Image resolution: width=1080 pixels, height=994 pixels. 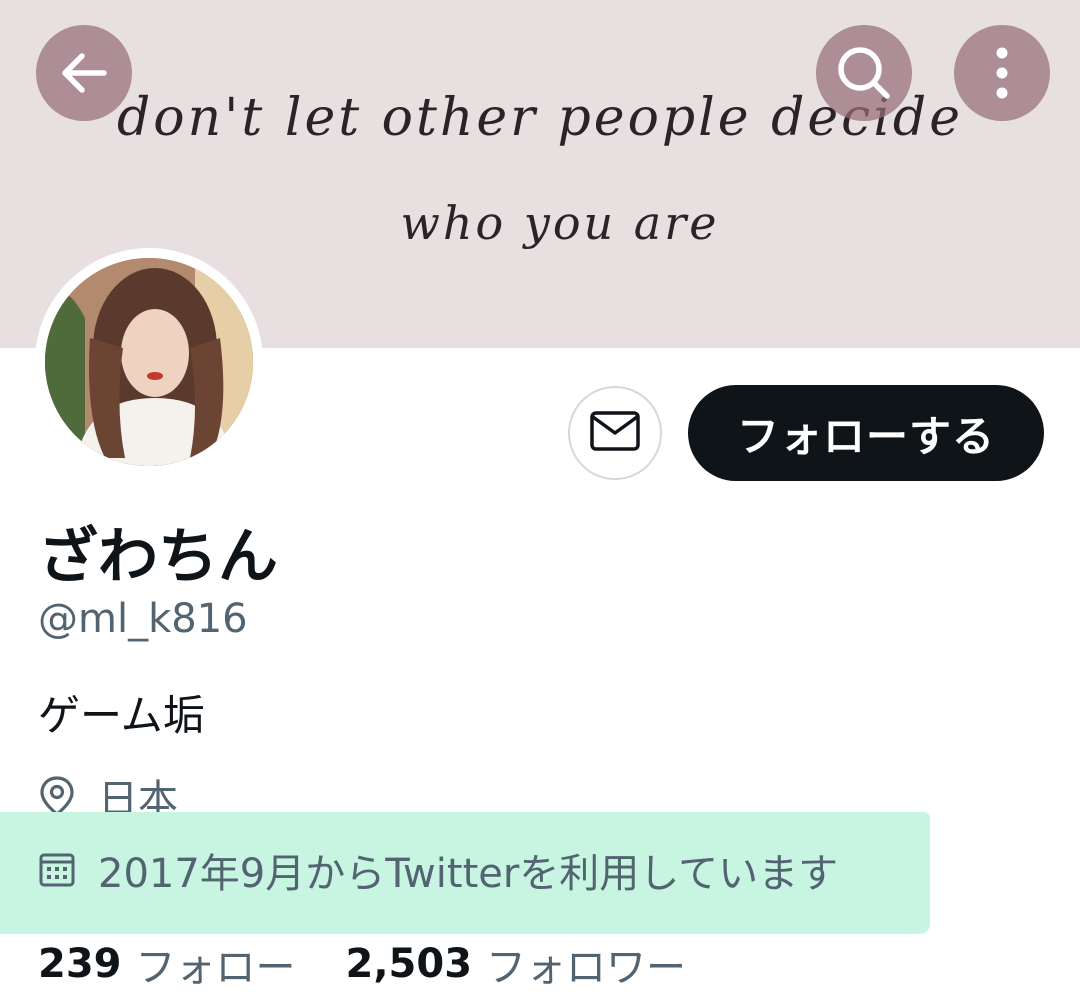 I want to click on more-options-button, so click(x=1002, y=73).